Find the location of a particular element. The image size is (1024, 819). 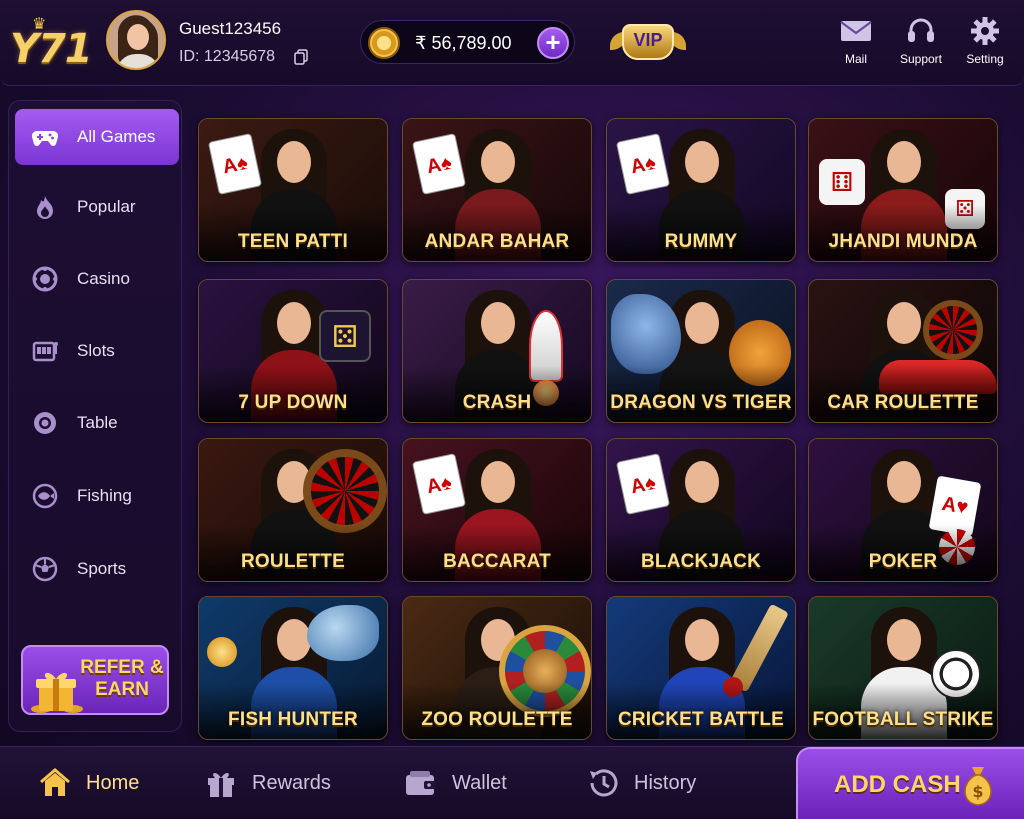

game-title: DRAGON VS TIGER is located at coordinates (701, 402).